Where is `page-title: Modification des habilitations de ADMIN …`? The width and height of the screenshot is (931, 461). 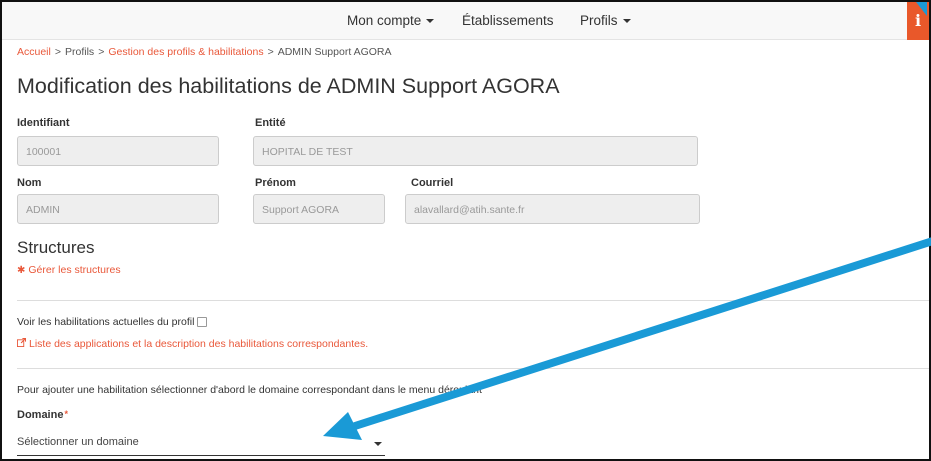
page-title: Modification des habilitations de ADMIN … is located at coordinates (288, 86).